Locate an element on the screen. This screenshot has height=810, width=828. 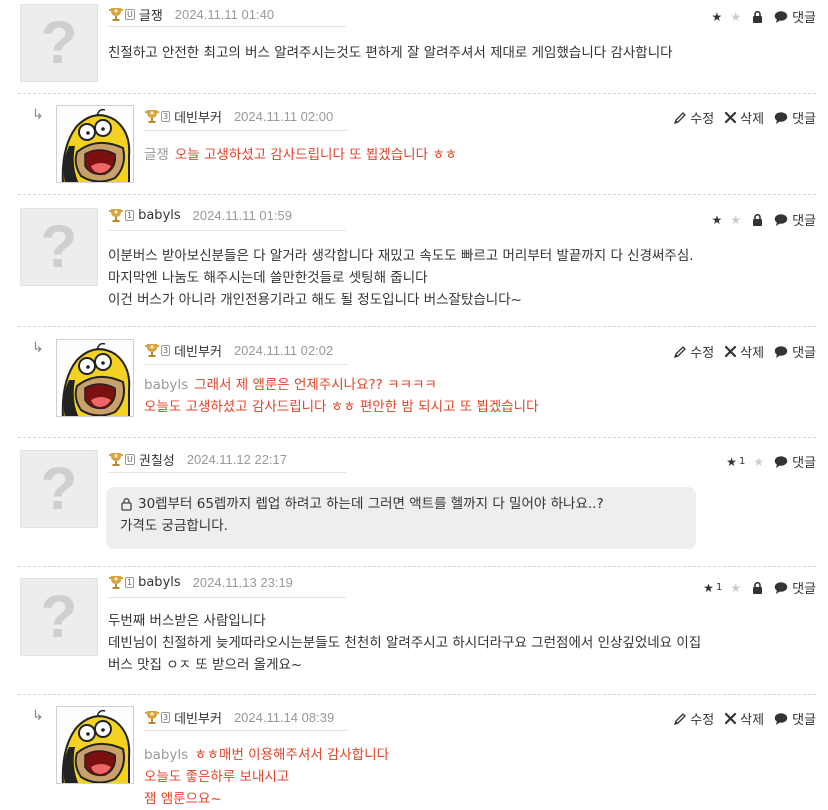
reply-to-user: 글쟁 is located at coordinates (156, 155).